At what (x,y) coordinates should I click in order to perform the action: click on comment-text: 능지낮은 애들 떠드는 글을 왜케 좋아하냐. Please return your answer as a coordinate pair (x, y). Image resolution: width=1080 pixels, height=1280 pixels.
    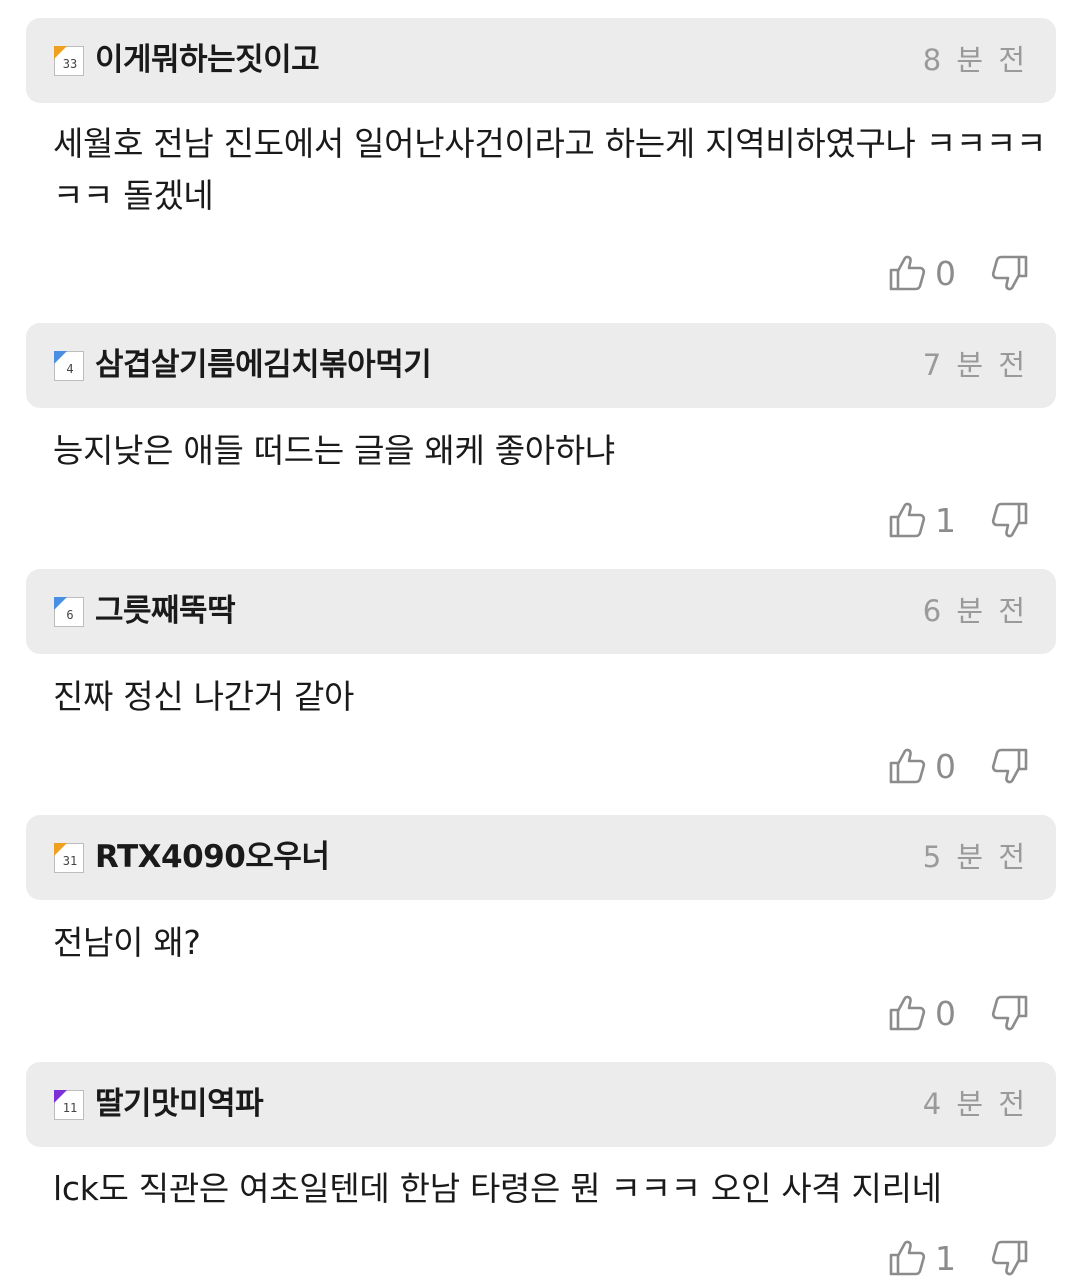
    Looking at the image, I should click on (334, 450).